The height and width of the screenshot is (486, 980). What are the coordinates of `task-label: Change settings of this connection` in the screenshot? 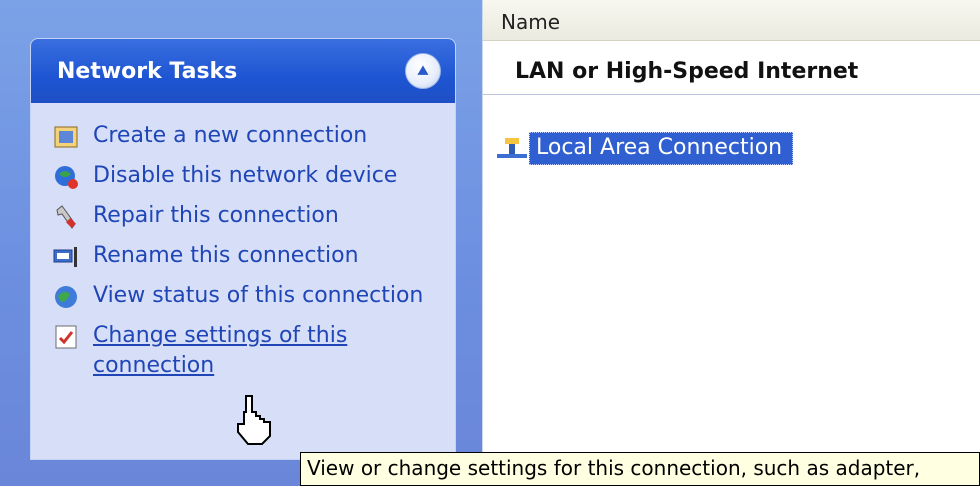 It's located at (220, 350).